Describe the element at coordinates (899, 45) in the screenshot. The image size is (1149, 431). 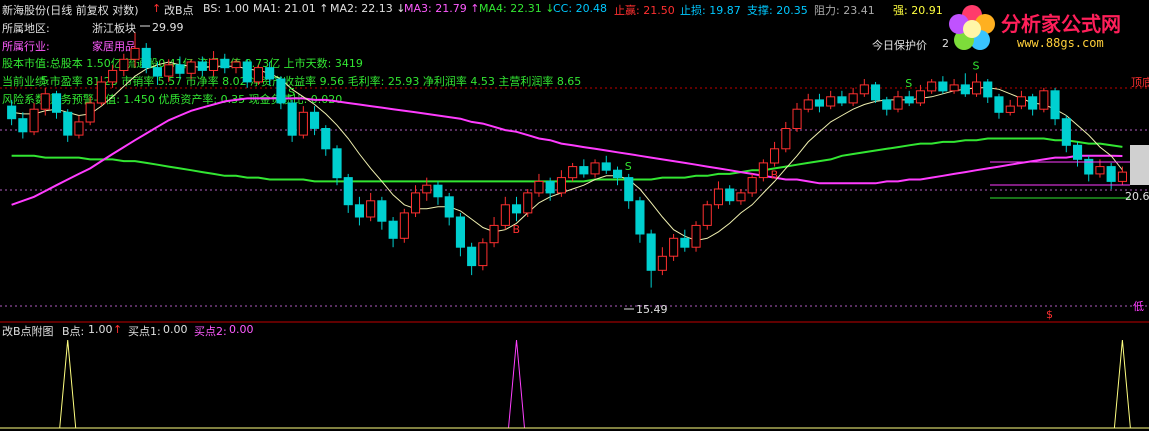
I see `guard-price-label: 今日保护价` at that location.